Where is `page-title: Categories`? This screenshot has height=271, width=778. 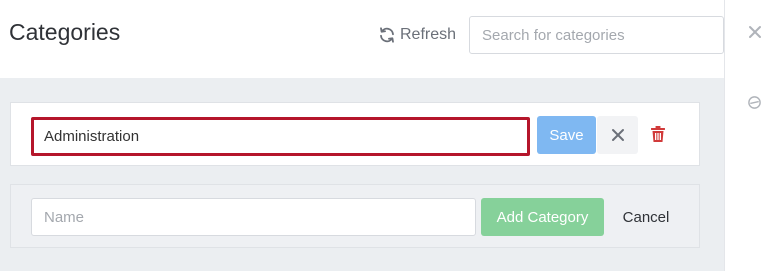 page-title: Categories is located at coordinates (65, 32).